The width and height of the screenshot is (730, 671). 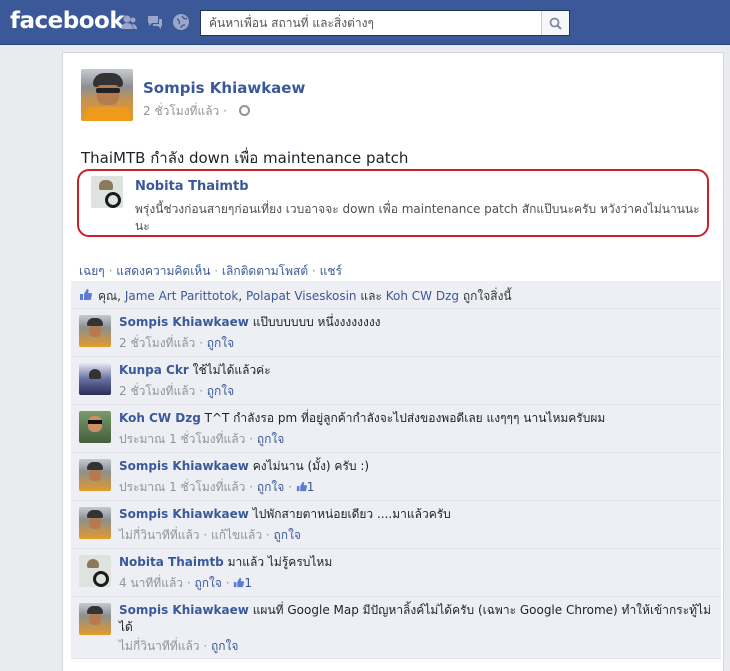 I want to click on commenter-name: Koh CW Dzg, so click(x=160, y=418).